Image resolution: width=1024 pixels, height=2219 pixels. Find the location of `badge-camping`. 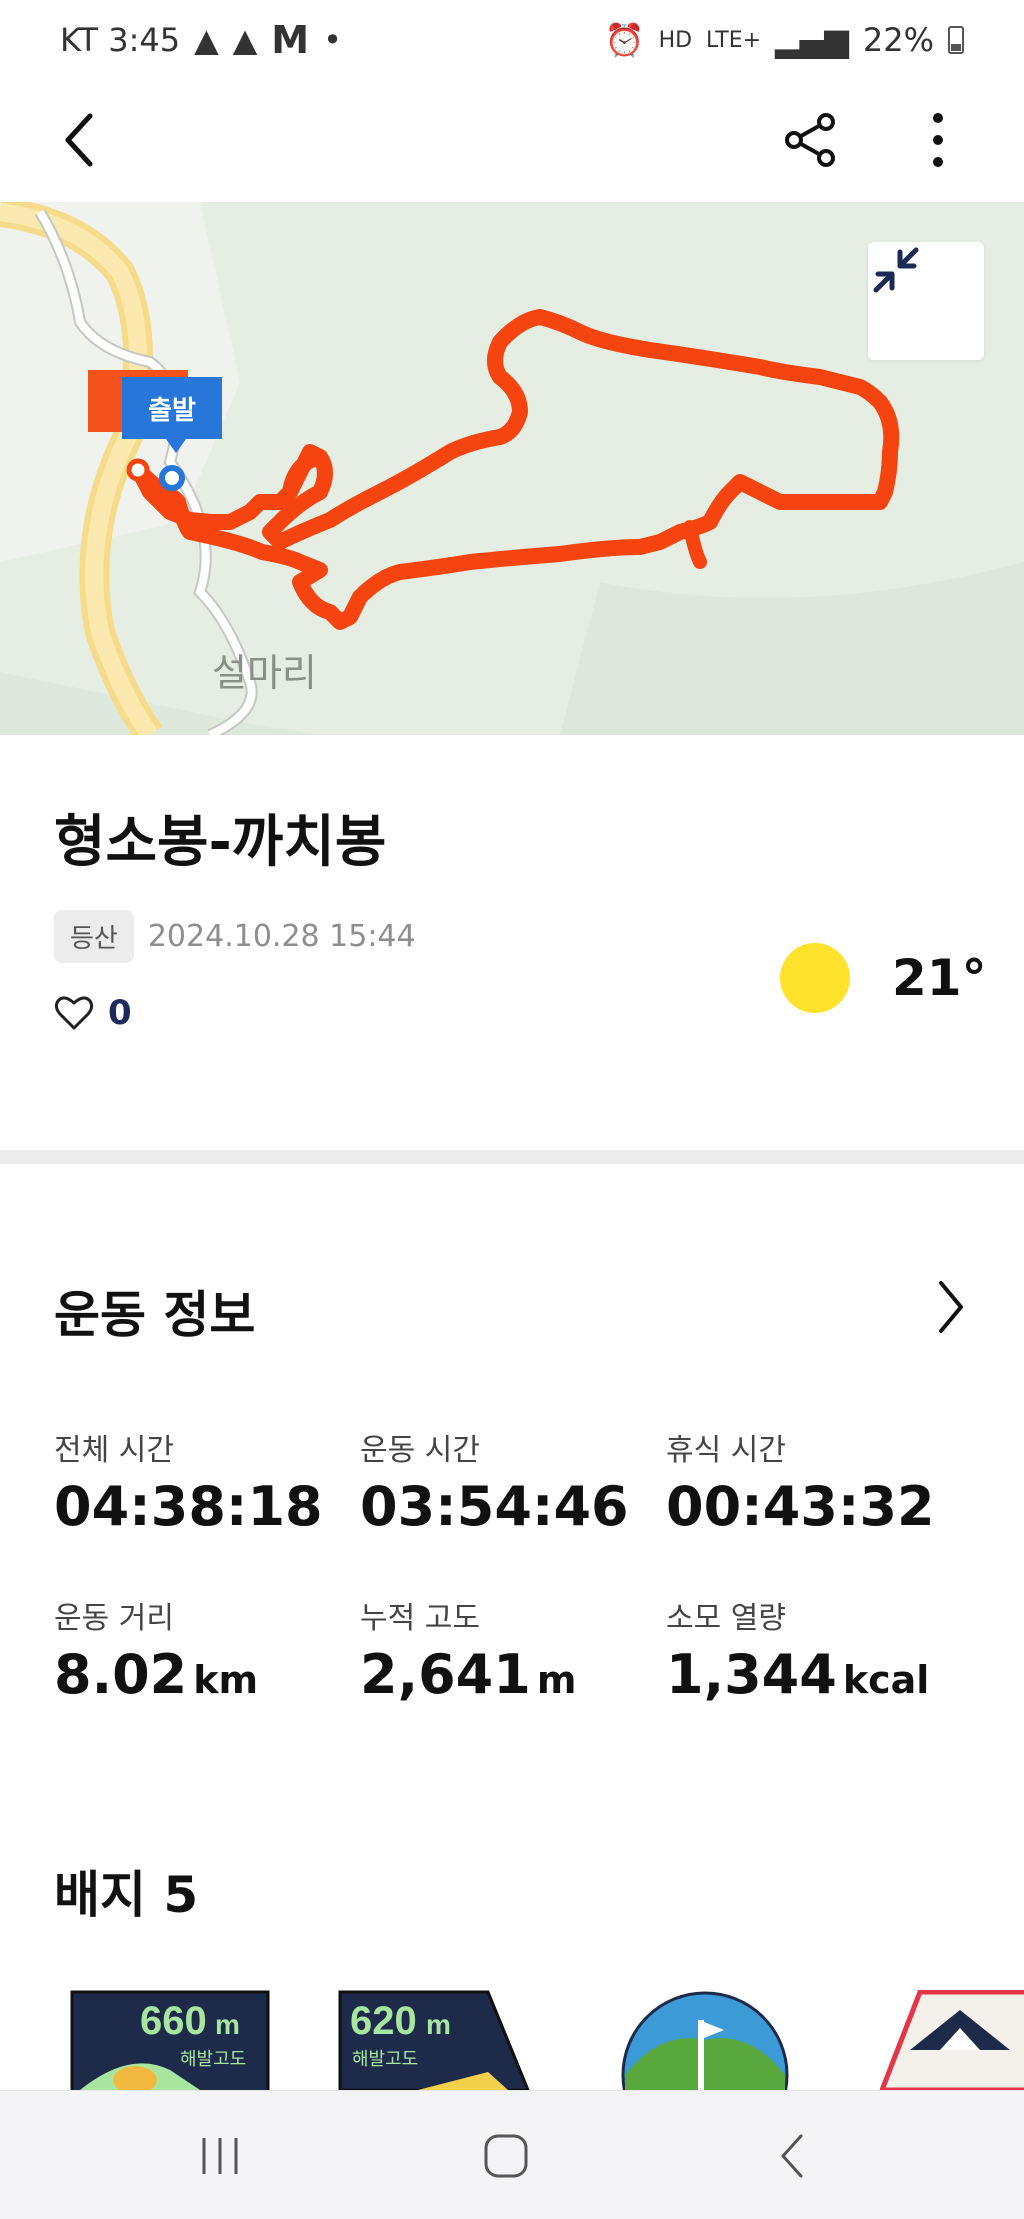

badge-camping is located at coordinates (952, 2040).